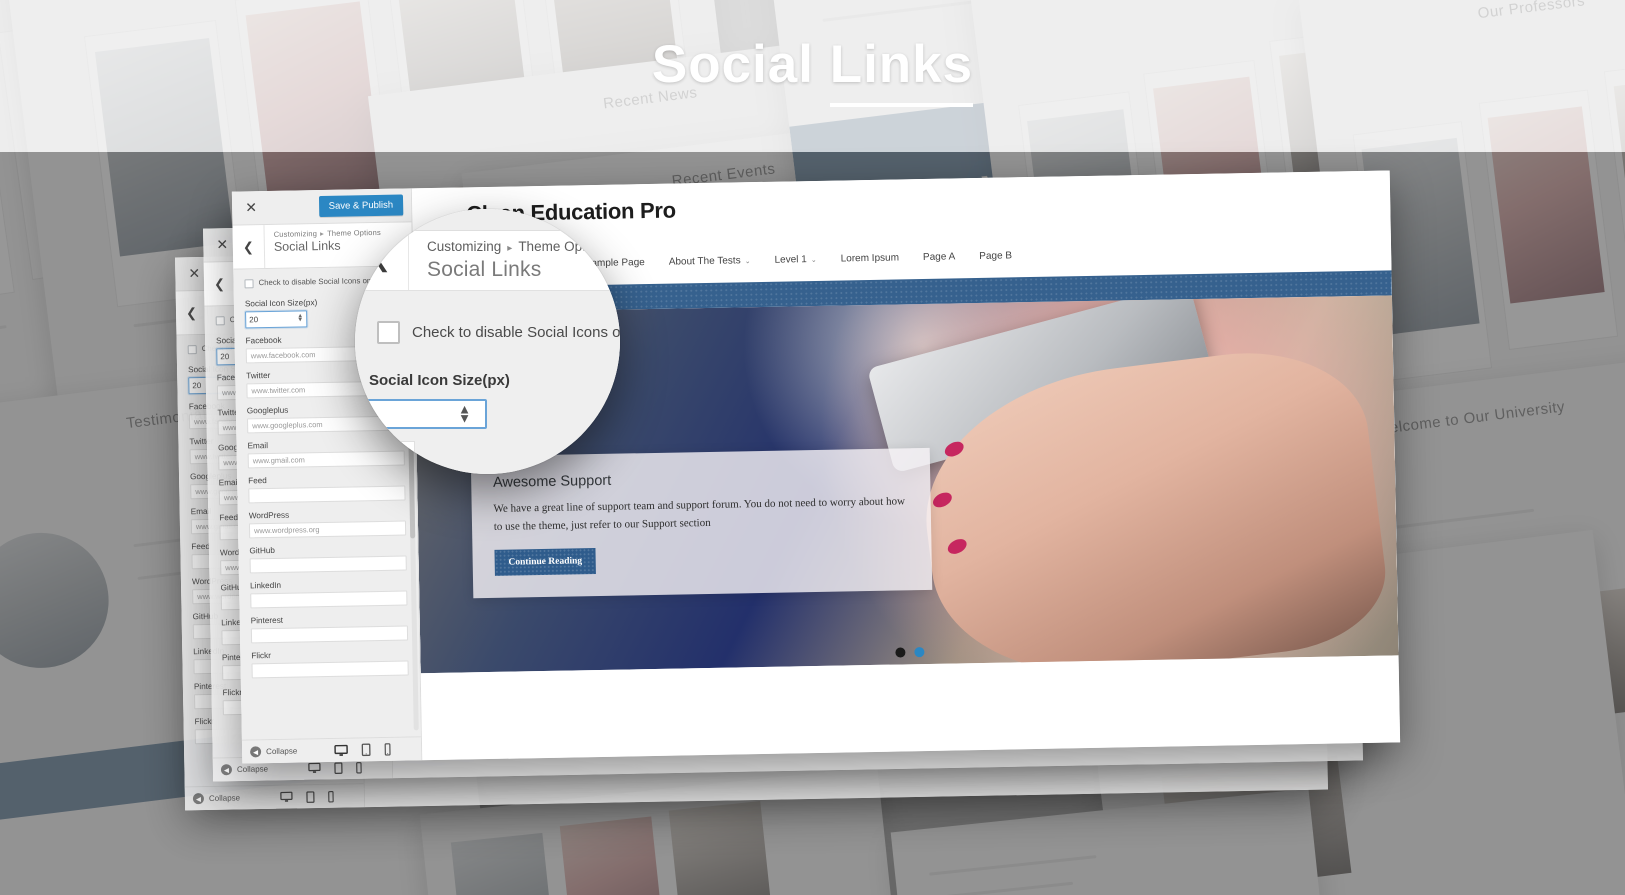  I want to click on magnified-checkbox-row: Check to disable Social Icons on Footer, so click(498, 332).